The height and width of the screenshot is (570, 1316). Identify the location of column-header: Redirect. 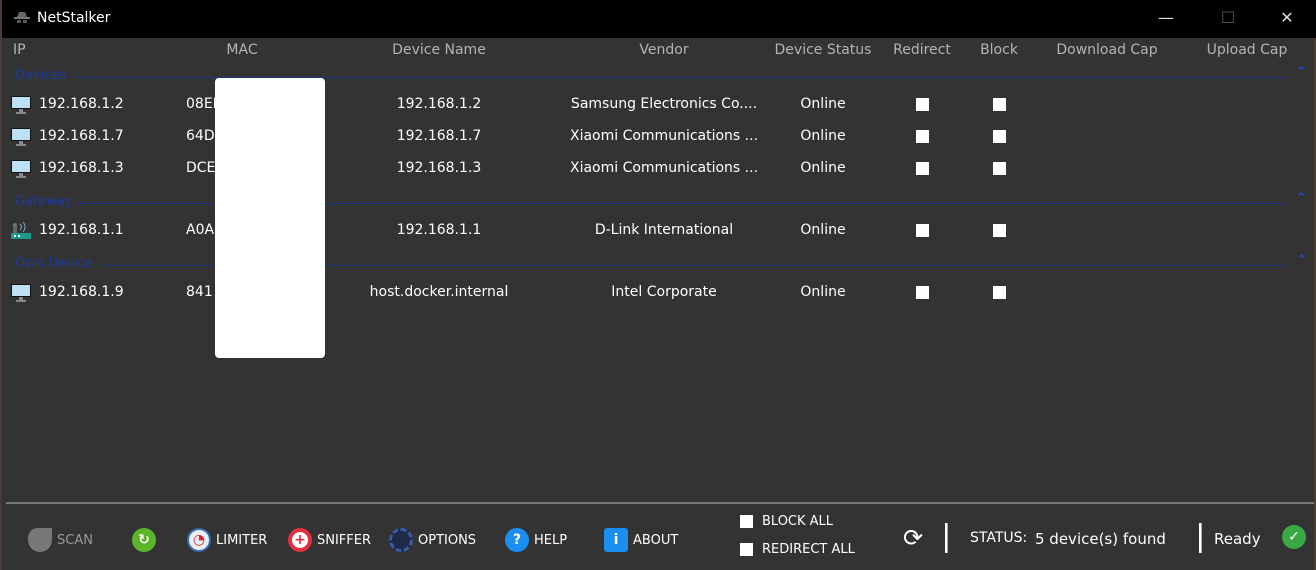
(922, 50).